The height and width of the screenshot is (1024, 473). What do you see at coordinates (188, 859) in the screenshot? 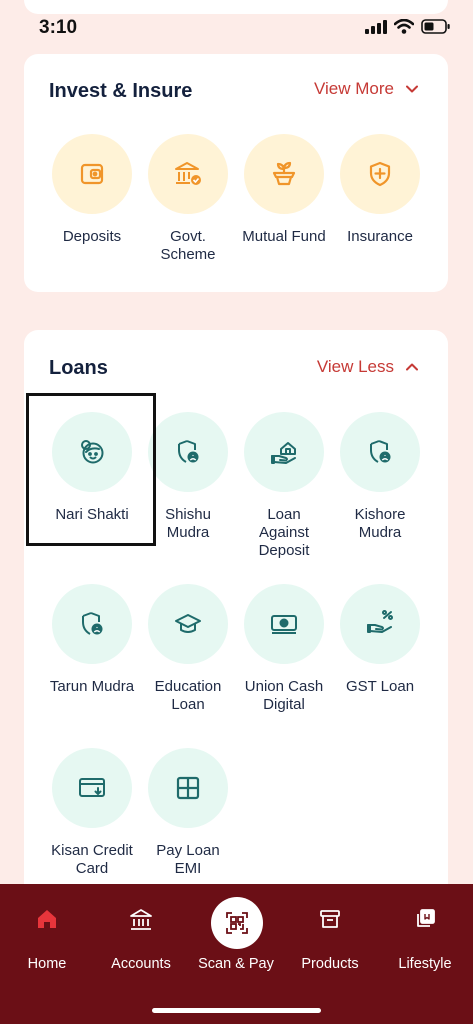
I see `tile-label: Pay Loan EMI` at bounding box center [188, 859].